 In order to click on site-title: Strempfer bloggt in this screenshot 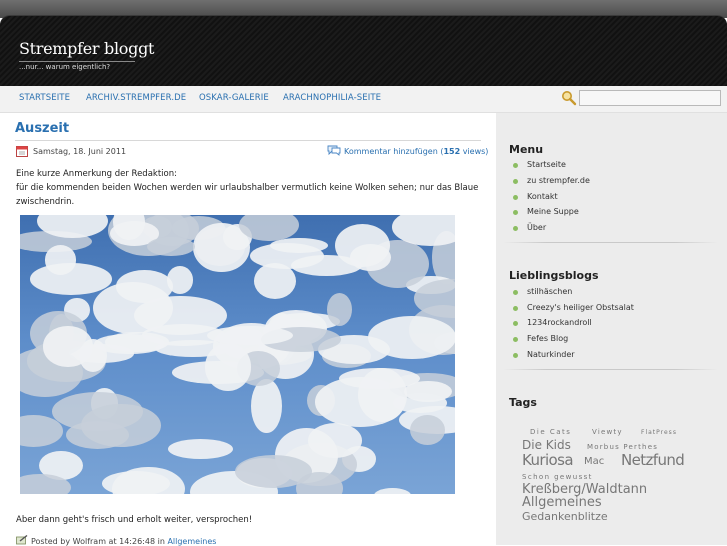, I will do `click(86, 48)`.